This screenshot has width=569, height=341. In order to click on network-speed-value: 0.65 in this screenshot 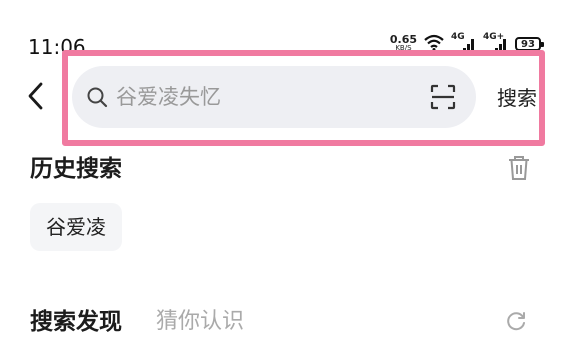, I will do `click(403, 39)`.